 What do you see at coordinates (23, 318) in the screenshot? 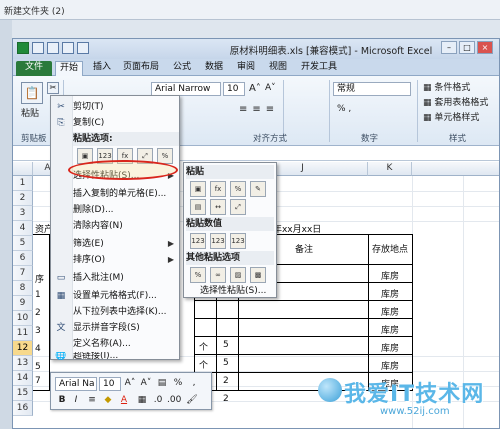
I see `row-header: 10` at bounding box center [23, 318].